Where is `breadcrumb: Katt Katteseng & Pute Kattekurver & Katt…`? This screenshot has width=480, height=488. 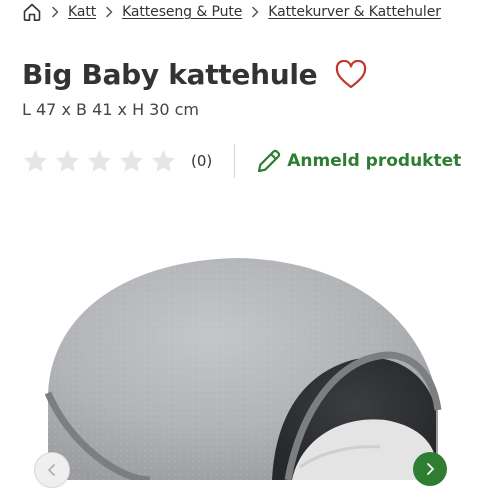
breadcrumb: Katt Katteseng & Pute Kattekurver & Katt… is located at coordinates (251, 12).